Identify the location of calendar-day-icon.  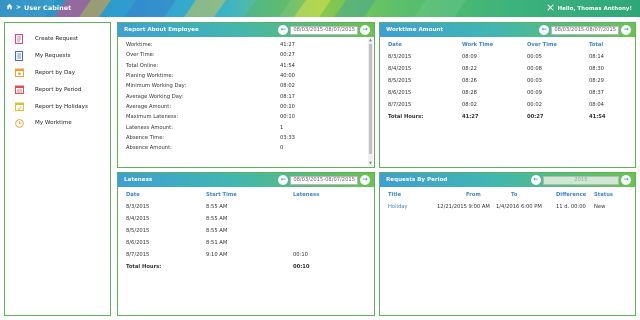
(19, 72).